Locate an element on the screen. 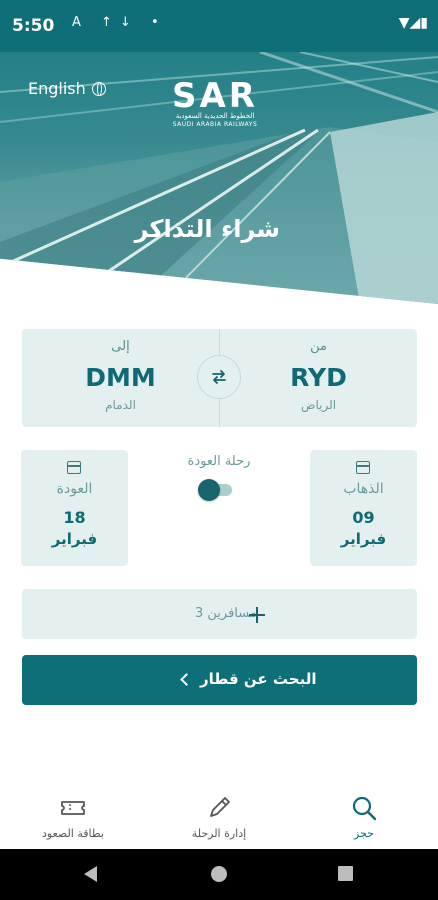 This screenshot has height=900, width=438. depart-day: 09 is located at coordinates (363, 517).